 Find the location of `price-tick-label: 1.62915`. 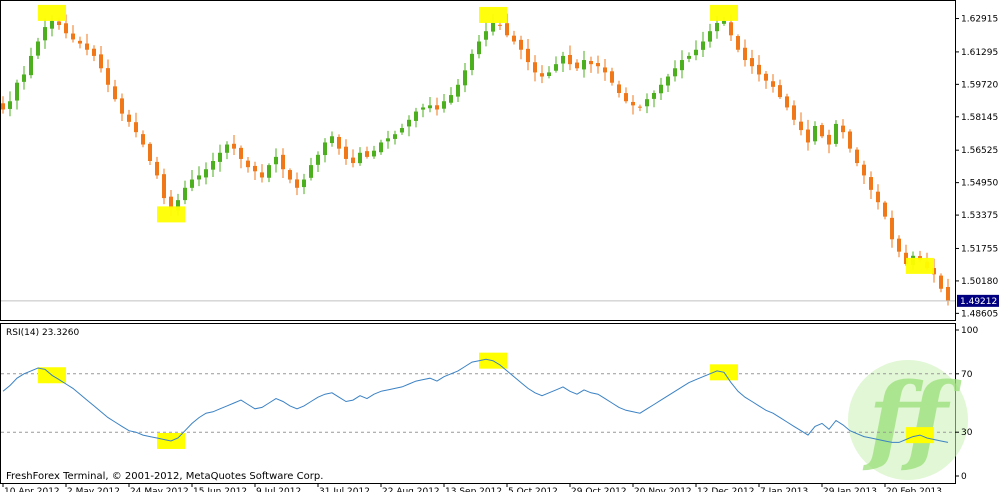

price-tick-label: 1.62915 is located at coordinates (979, 20).